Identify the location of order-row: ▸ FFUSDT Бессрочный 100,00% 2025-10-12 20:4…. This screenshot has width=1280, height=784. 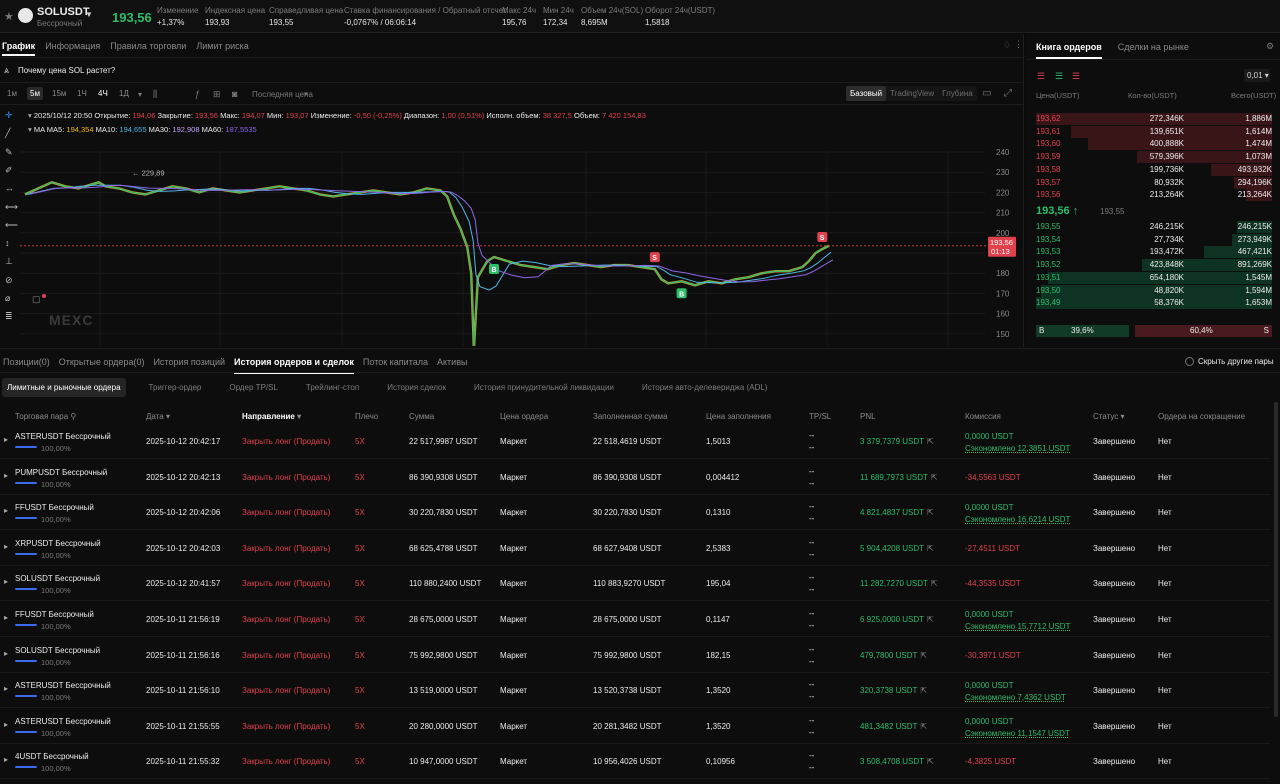
(635, 513).